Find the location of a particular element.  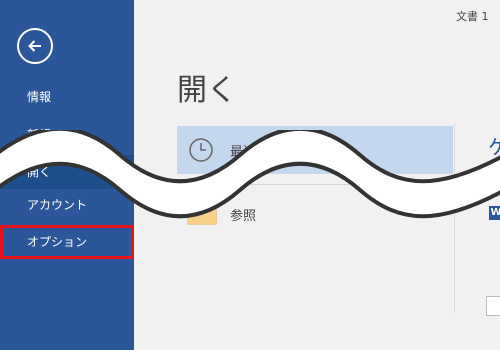

back-button is located at coordinates (35, 46).